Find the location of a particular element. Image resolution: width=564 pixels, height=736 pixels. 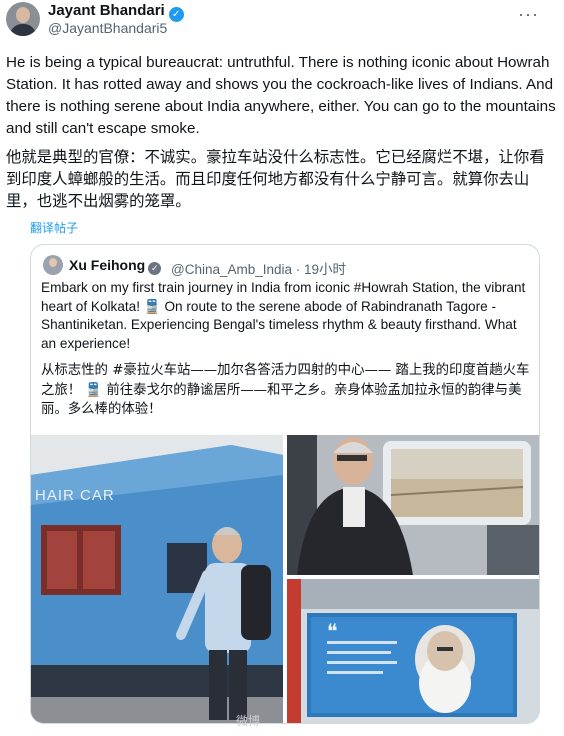

seated-passenger-illustration is located at coordinates (413, 505).